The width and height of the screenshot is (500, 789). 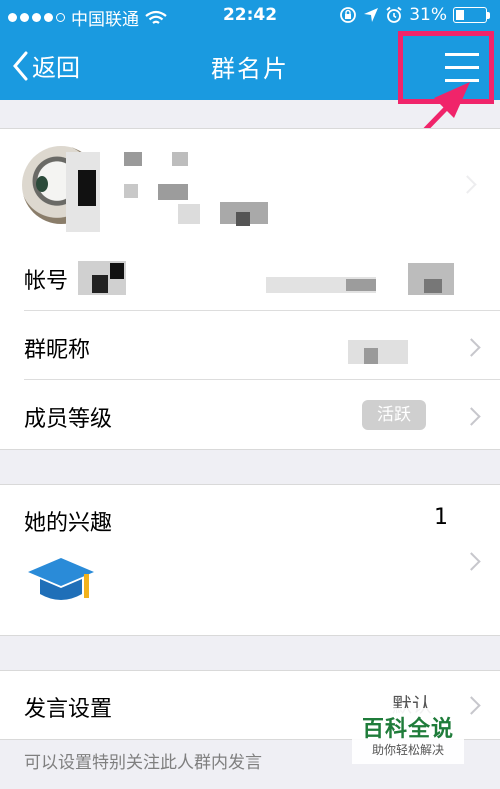 What do you see at coordinates (394, 415) in the screenshot?
I see `member-level-badge: 活跃` at bounding box center [394, 415].